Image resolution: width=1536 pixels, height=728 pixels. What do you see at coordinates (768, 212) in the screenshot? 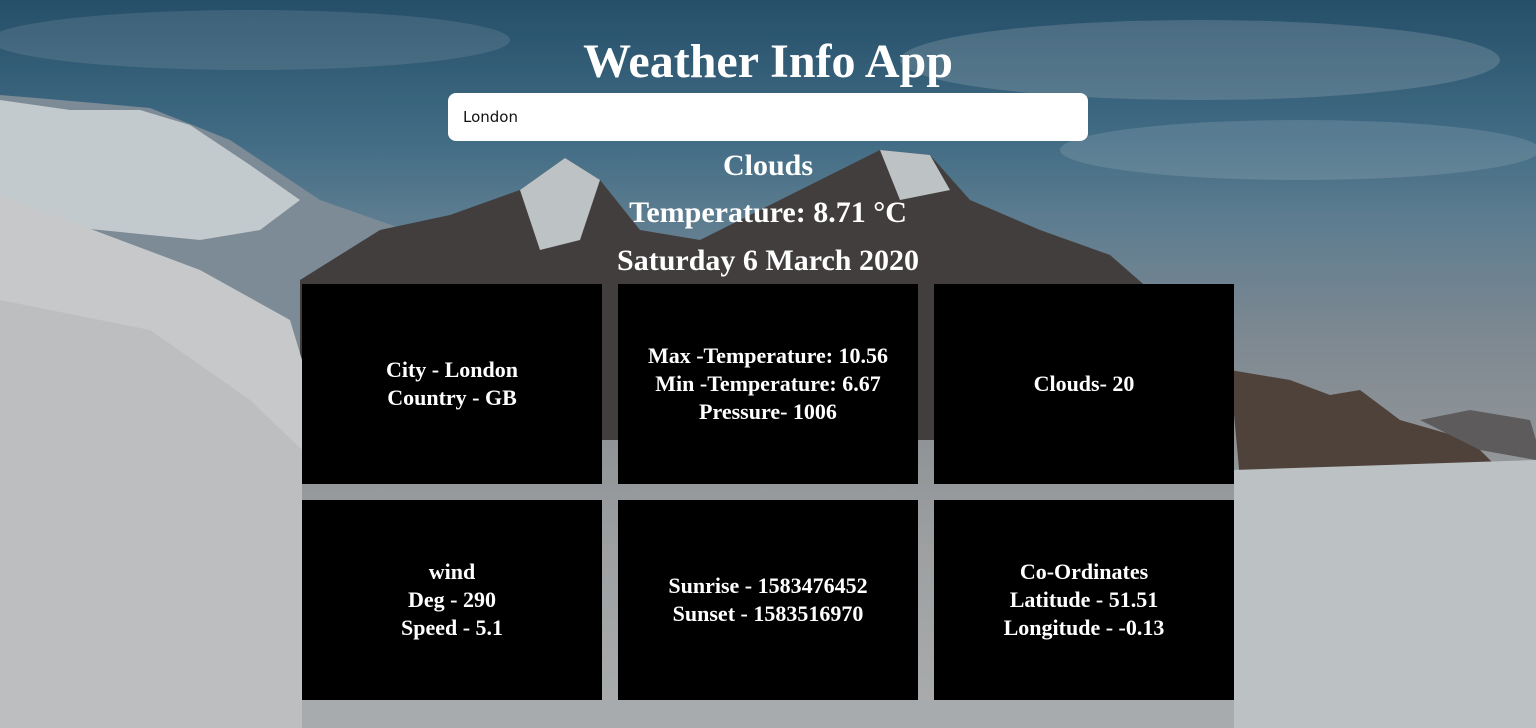
I see `current-temperature: Temperature: 8.71 °C` at bounding box center [768, 212].